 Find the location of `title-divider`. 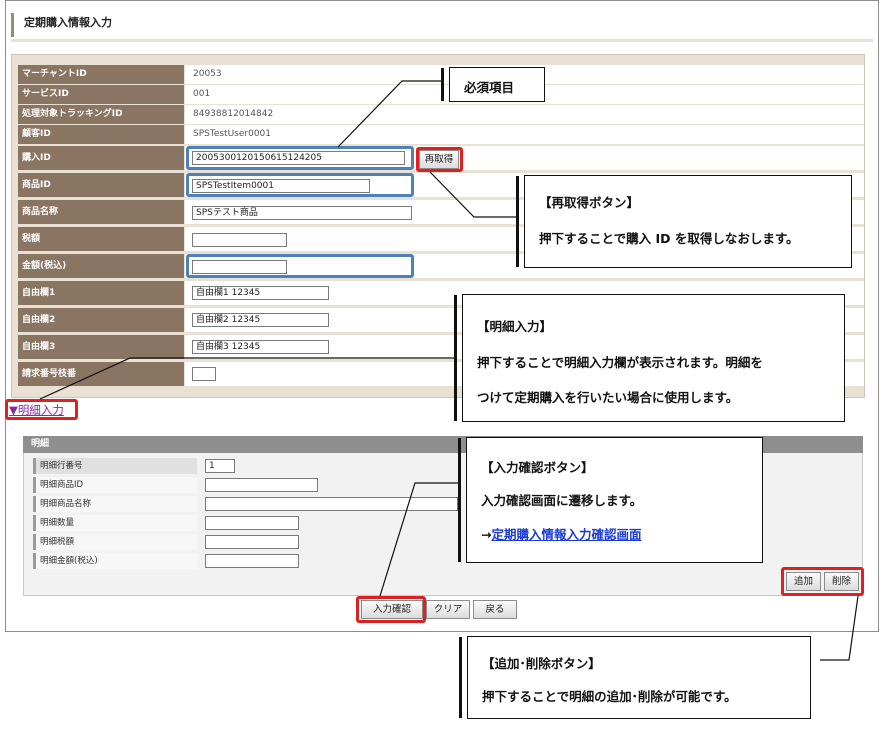

title-divider is located at coordinates (442, 40).